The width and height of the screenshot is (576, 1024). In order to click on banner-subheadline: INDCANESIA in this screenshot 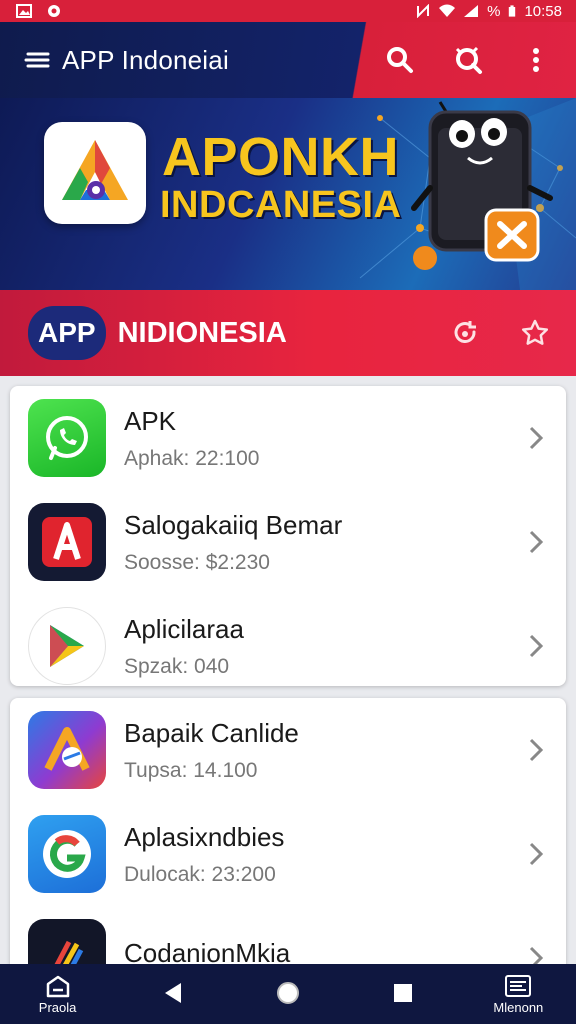, I will do `click(281, 205)`.